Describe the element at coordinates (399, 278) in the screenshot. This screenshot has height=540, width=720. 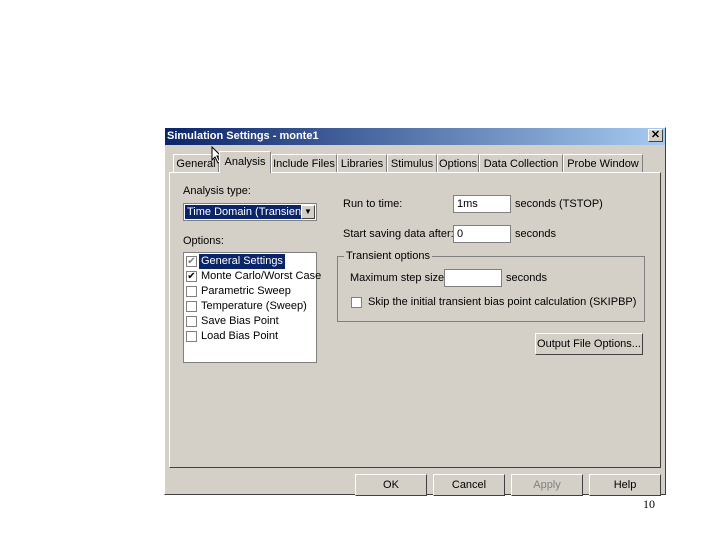
I see `max-step-label: Maximum step size:` at that location.